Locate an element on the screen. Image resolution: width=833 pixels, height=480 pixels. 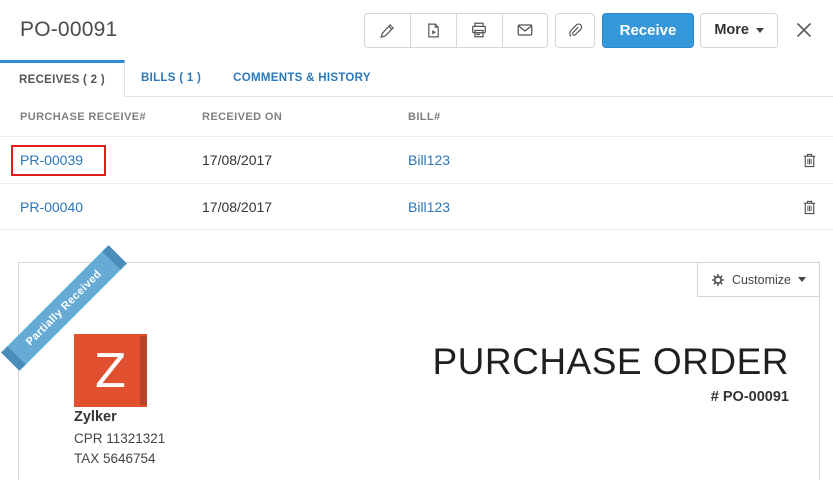
gear-icon is located at coordinates (718, 280).